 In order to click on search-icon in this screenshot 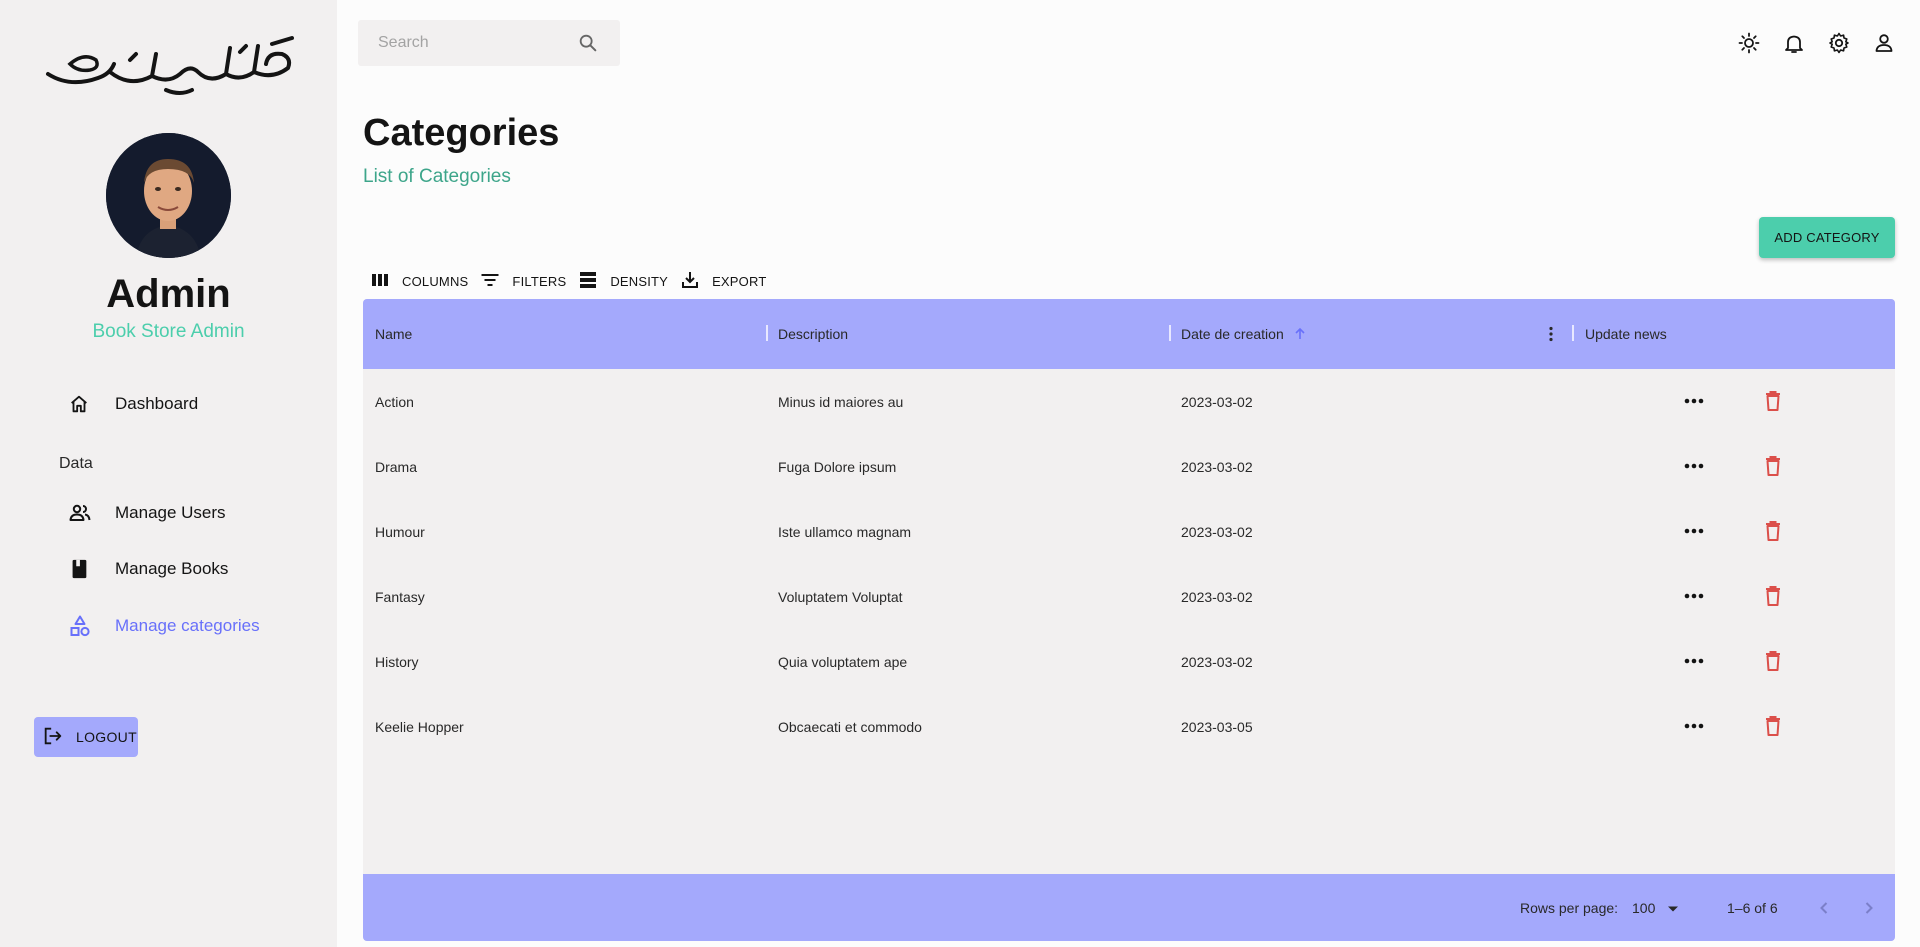, I will do `click(588, 43)`.